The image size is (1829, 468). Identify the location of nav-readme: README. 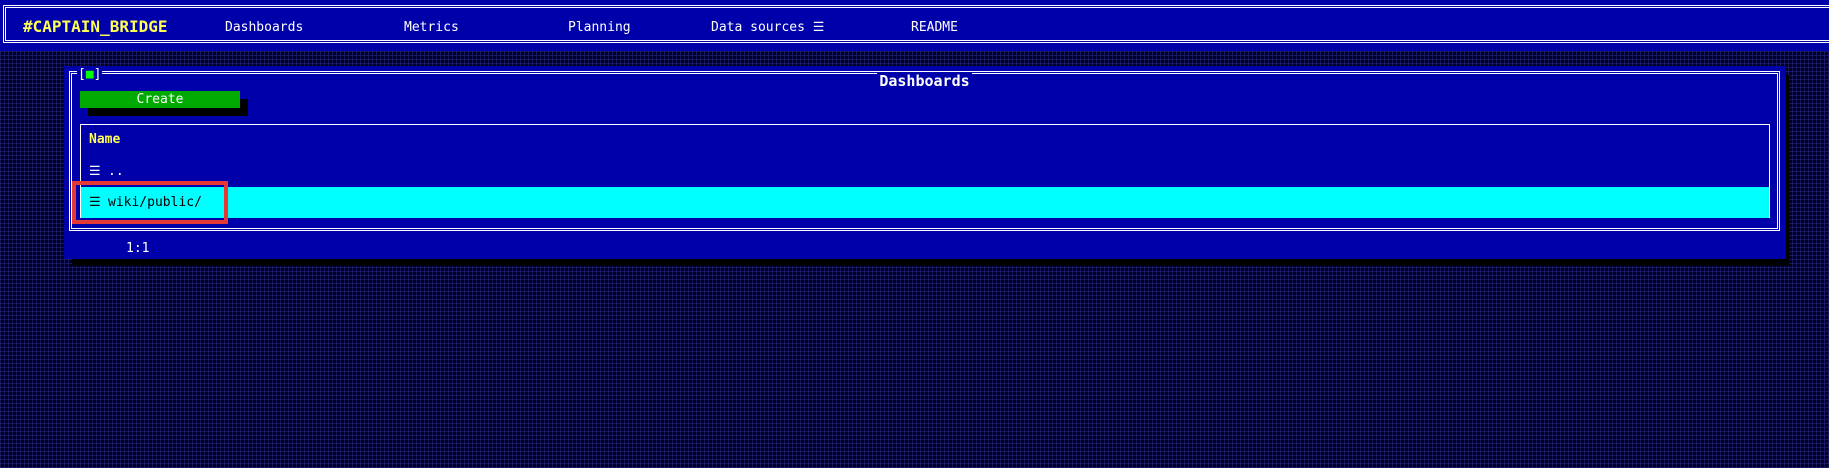
(934, 28).